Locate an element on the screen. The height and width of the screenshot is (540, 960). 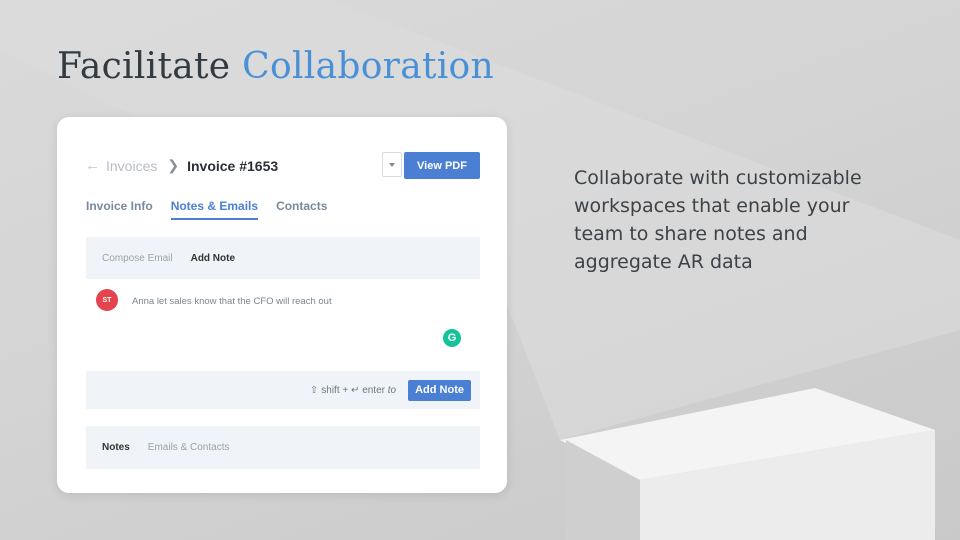
slide-title: Facilitate Collaboration is located at coordinates (275, 66).